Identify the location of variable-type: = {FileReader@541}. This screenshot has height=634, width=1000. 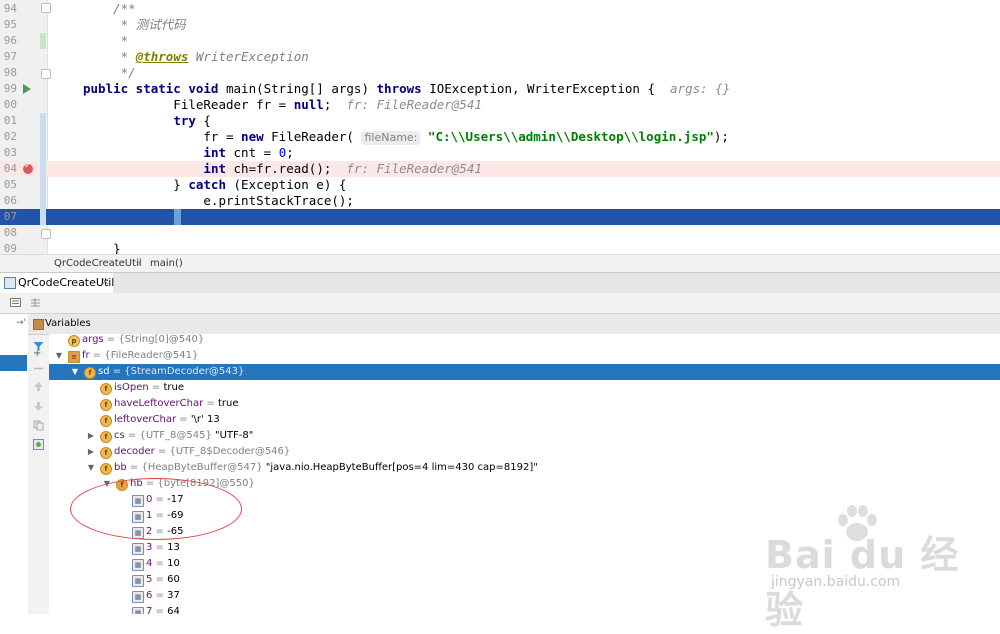
(144, 355).